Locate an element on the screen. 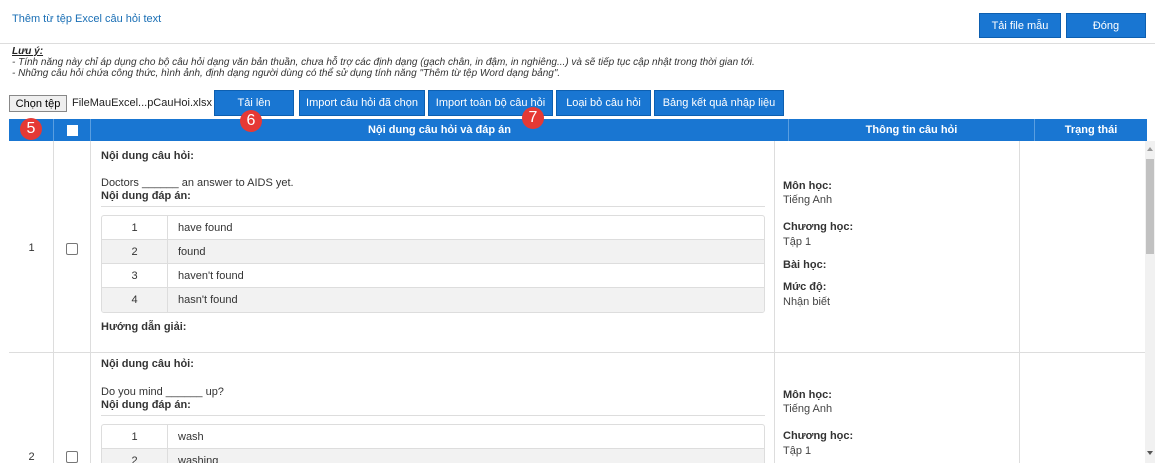  dialog-title: Thêm từ tệp Excel câu hỏi text is located at coordinates (87, 19).